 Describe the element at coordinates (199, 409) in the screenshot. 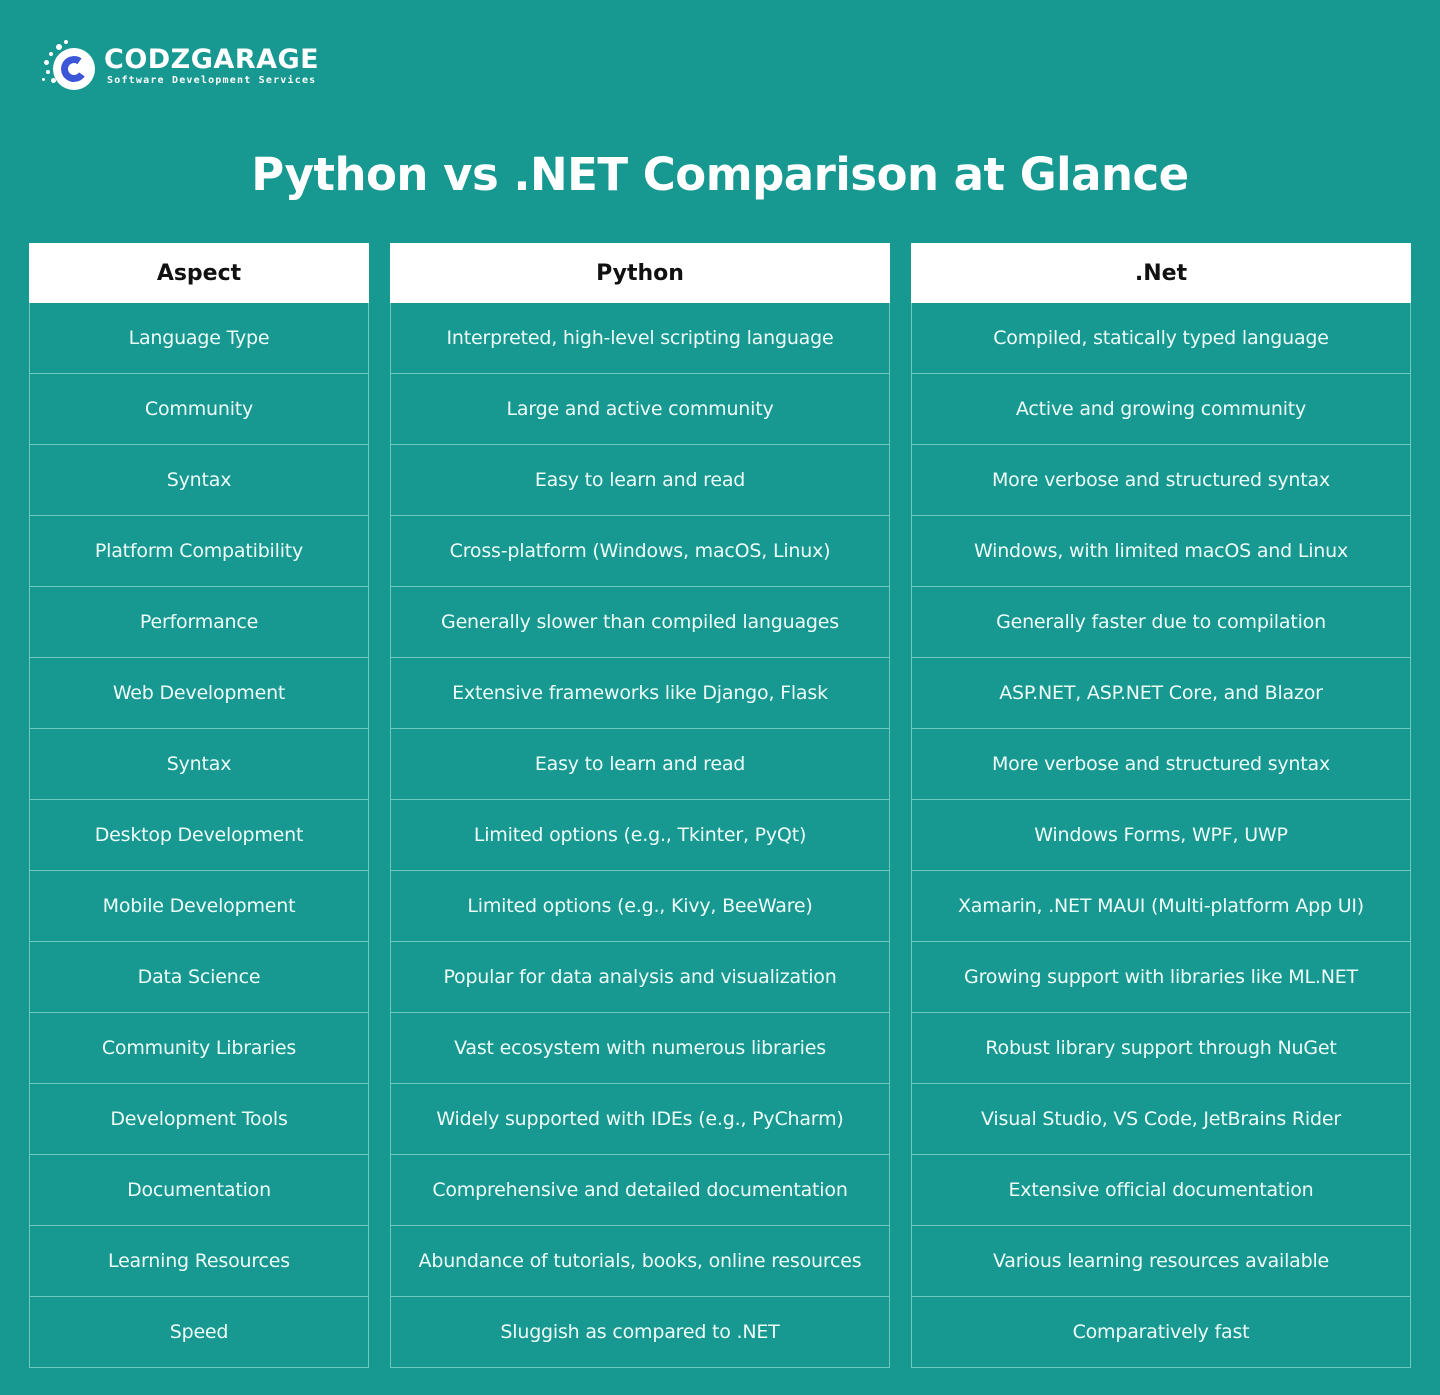

I see `table-cell-aspect: Community` at that location.